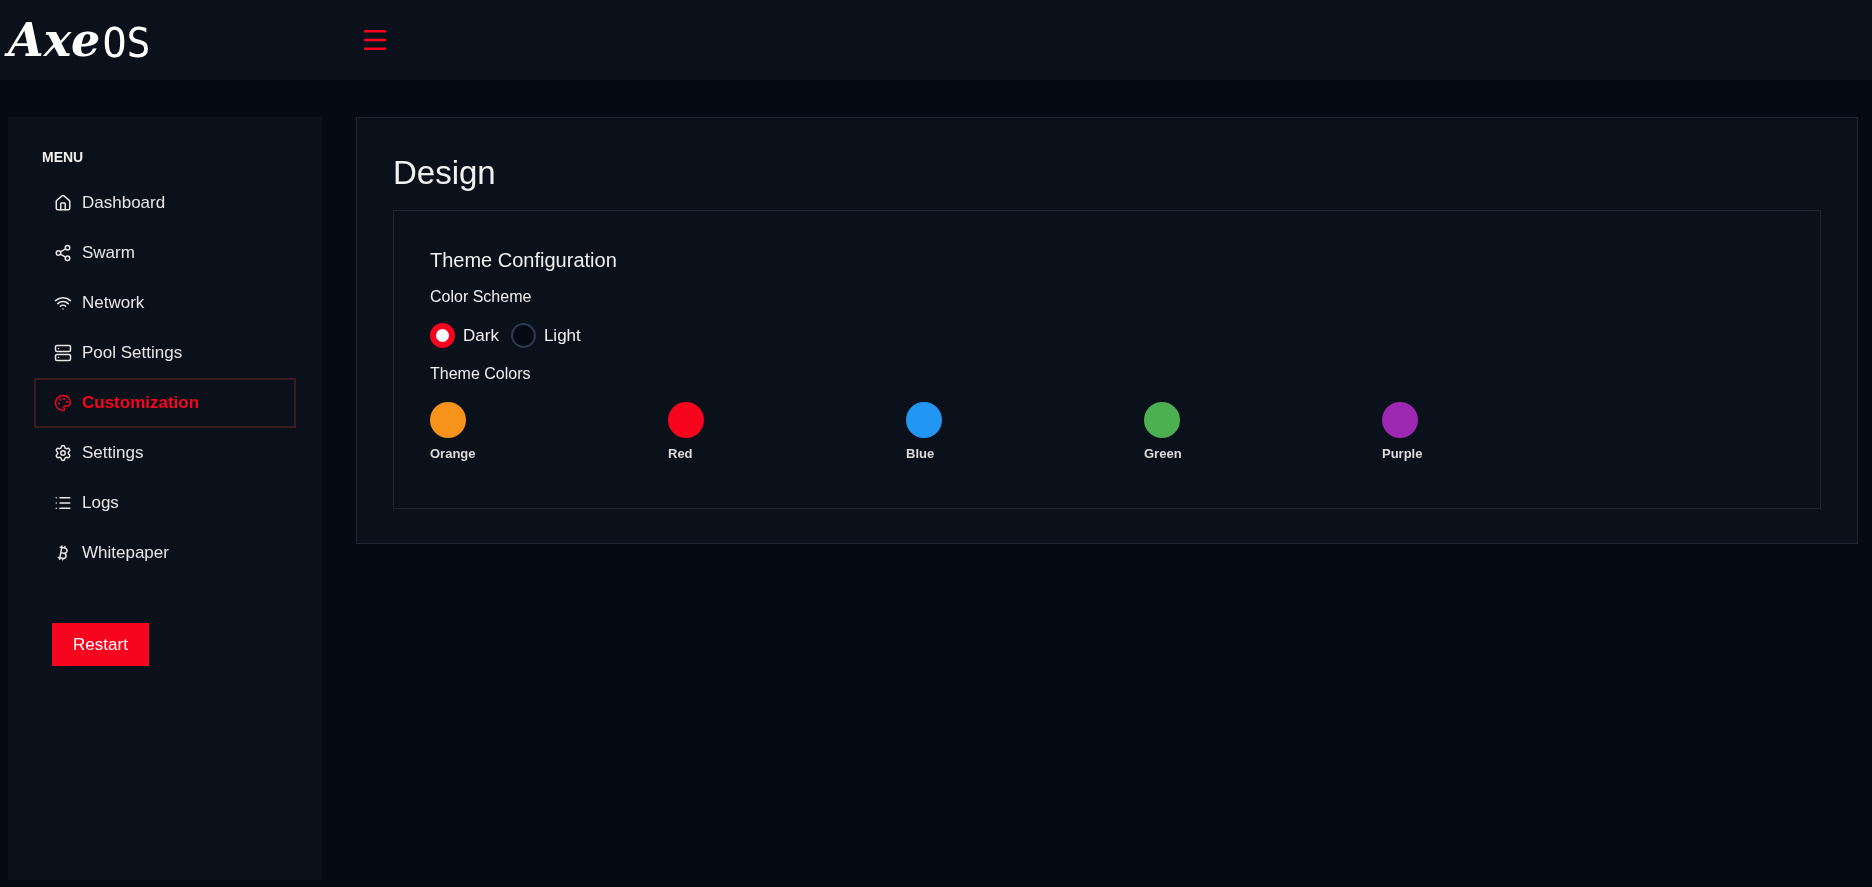  What do you see at coordinates (165, 503) in the screenshot?
I see `sidebar-item: Logs` at bounding box center [165, 503].